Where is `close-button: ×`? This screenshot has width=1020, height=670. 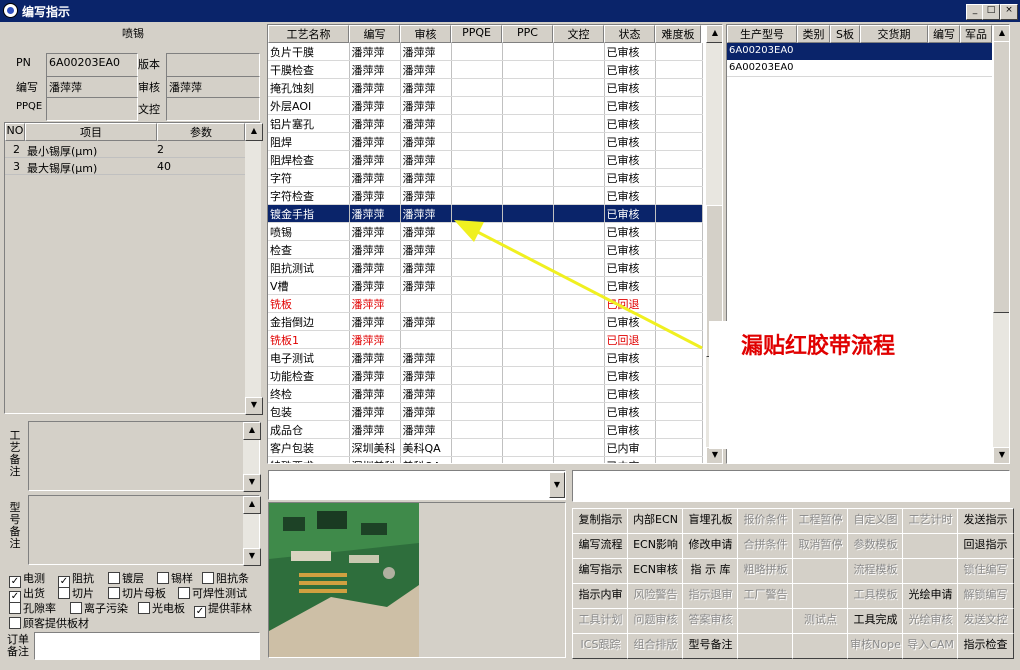
close-button: × is located at coordinates (1009, 12).